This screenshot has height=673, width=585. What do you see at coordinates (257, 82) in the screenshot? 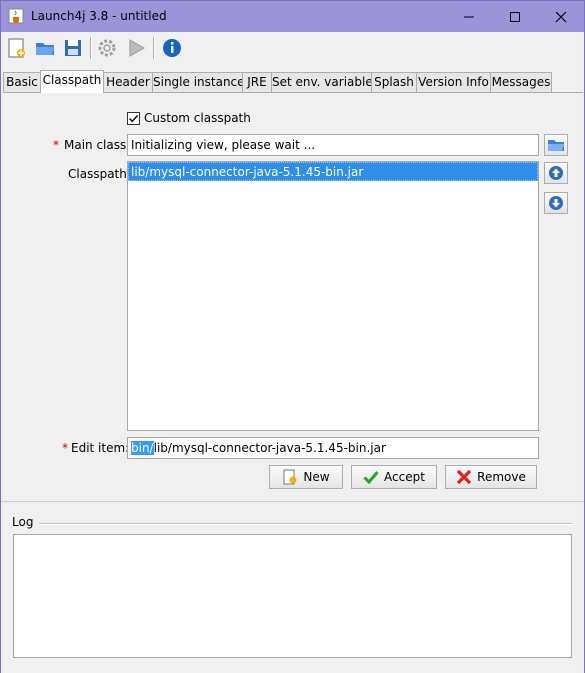
I see `tab-jre: JRE` at bounding box center [257, 82].